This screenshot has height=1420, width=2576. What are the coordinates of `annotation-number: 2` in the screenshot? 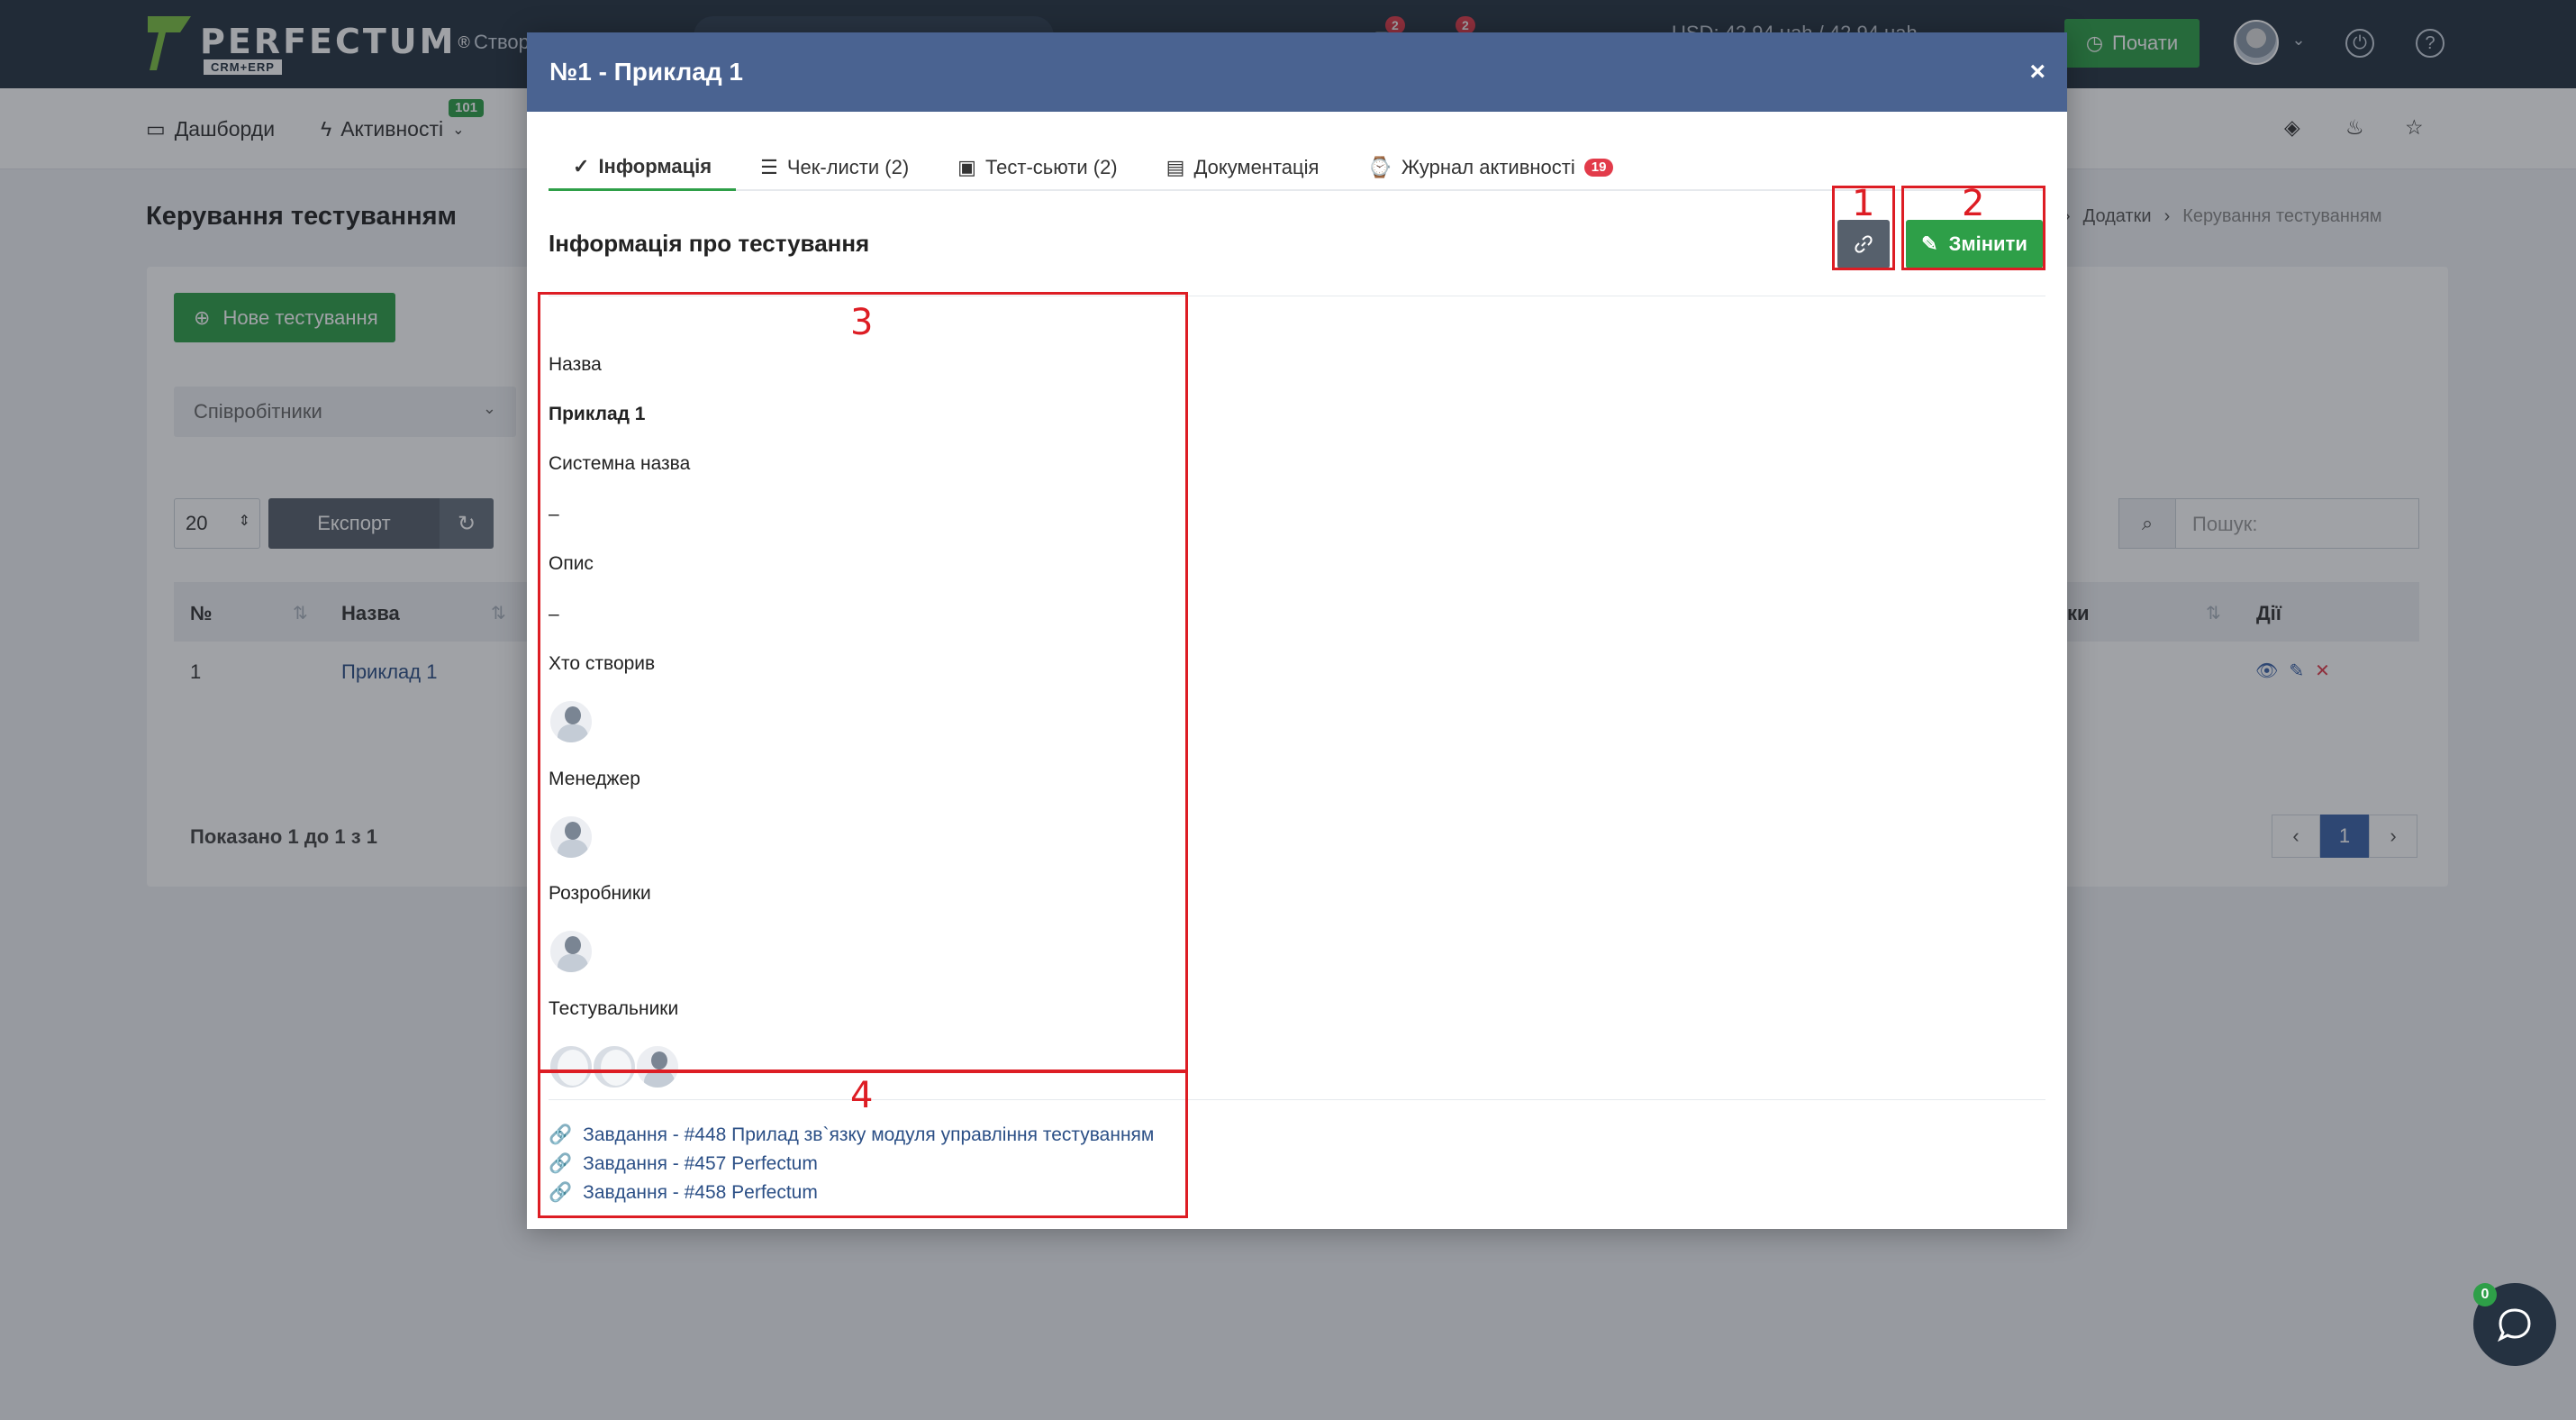 It's located at (1973, 203).